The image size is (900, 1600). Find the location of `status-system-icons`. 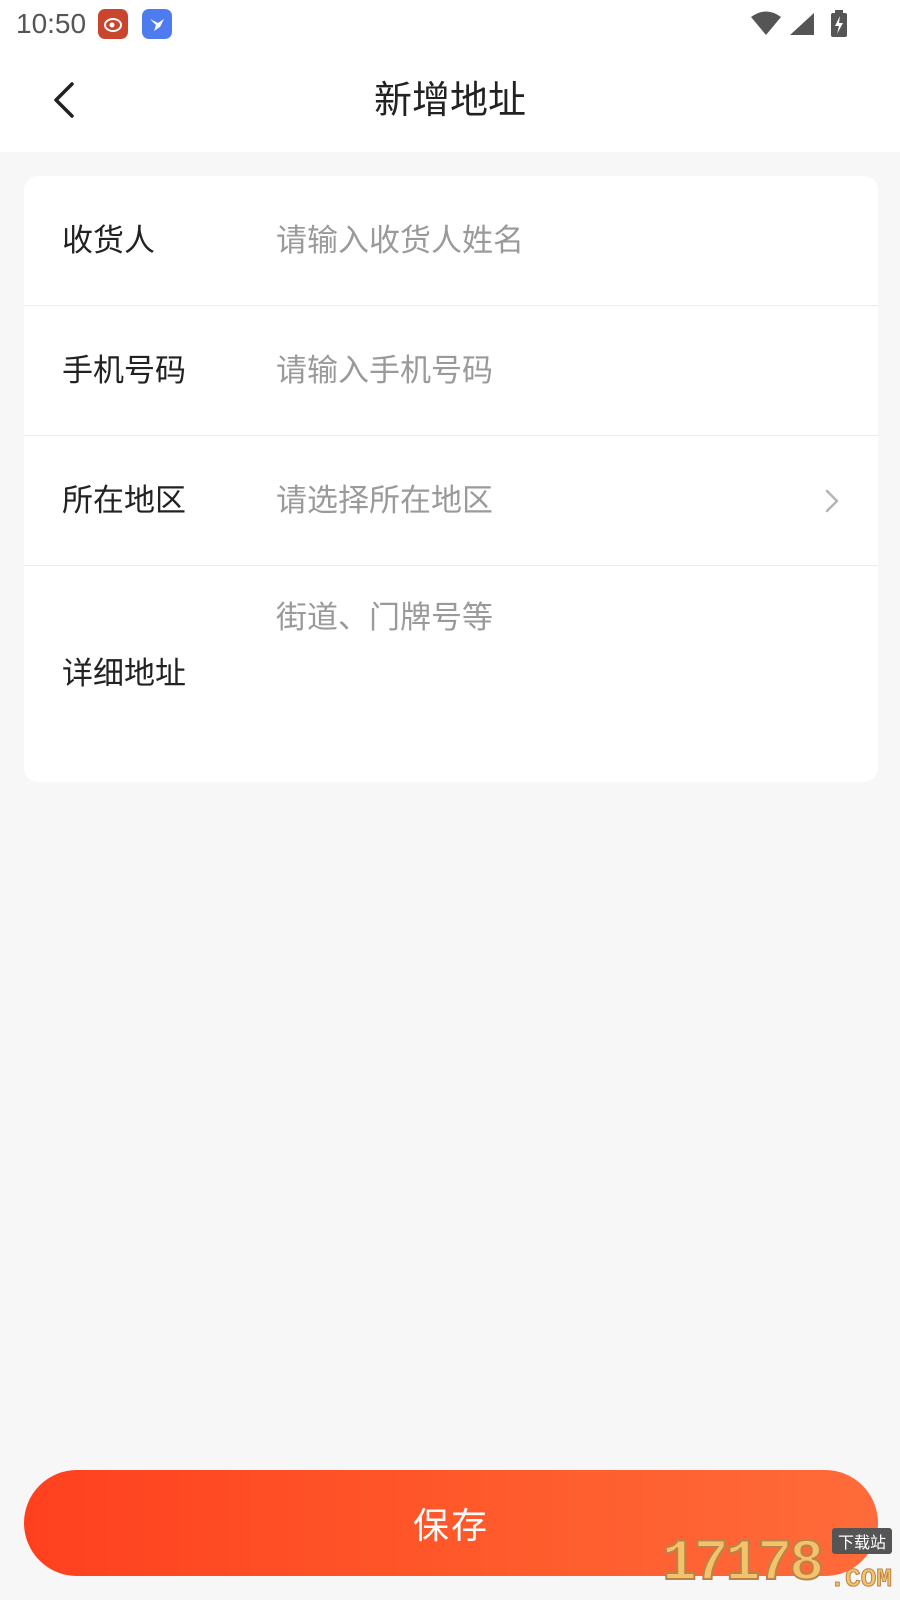

status-system-icons is located at coordinates (799, 26).